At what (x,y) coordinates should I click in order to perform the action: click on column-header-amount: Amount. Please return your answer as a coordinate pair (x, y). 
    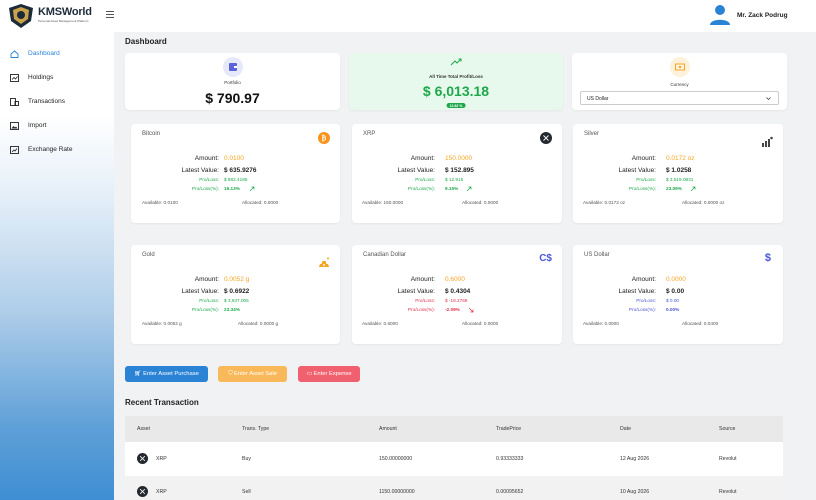
    Looking at the image, I should click on (388, 429).